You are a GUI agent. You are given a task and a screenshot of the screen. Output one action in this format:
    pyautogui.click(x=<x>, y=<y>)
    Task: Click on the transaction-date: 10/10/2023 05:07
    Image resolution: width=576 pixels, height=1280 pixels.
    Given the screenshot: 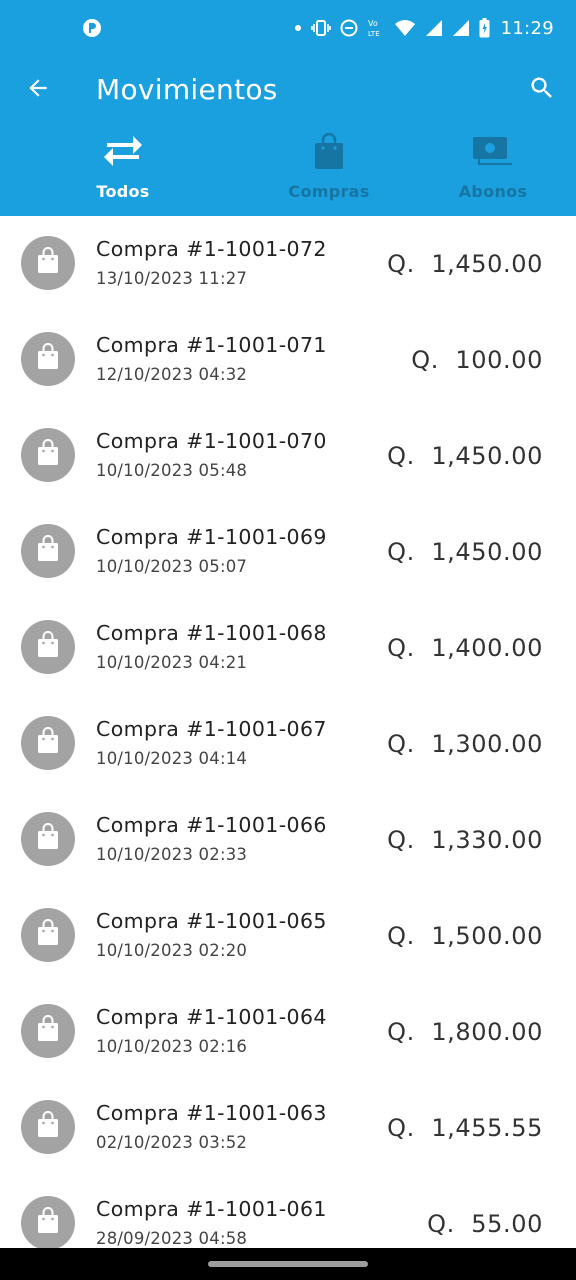 What is the action you would take?
    pyautogui.click(x=172, y=566)
    